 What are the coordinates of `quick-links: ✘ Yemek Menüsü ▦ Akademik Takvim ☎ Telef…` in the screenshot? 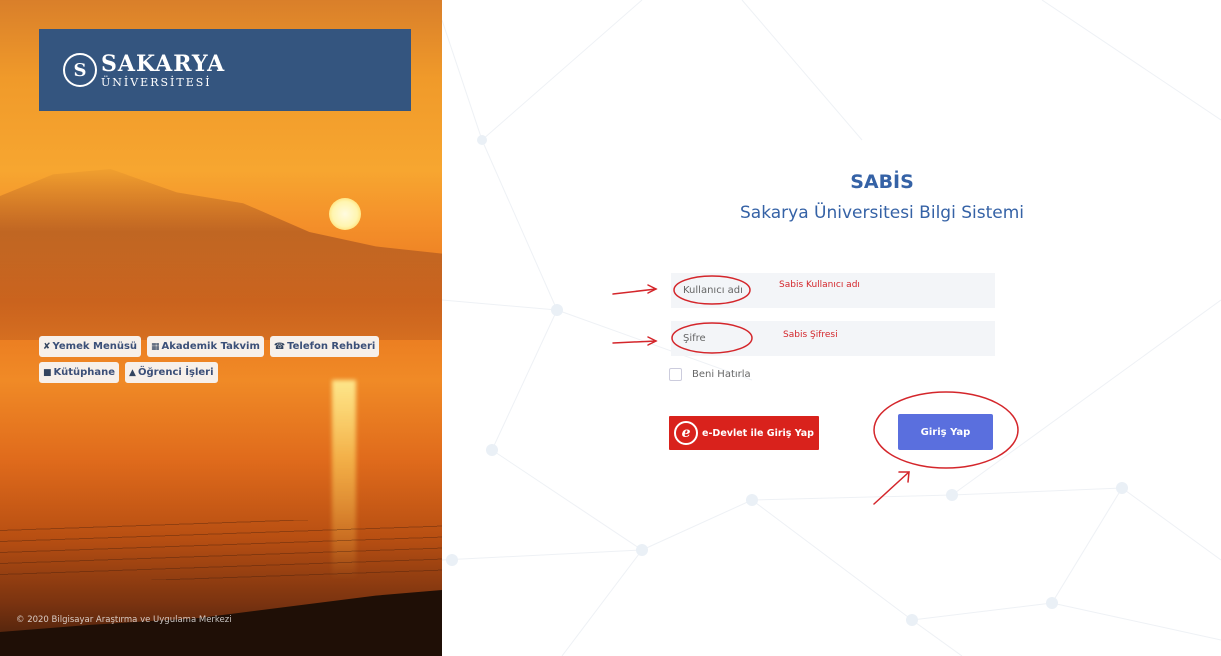 It's located at (209, 362).